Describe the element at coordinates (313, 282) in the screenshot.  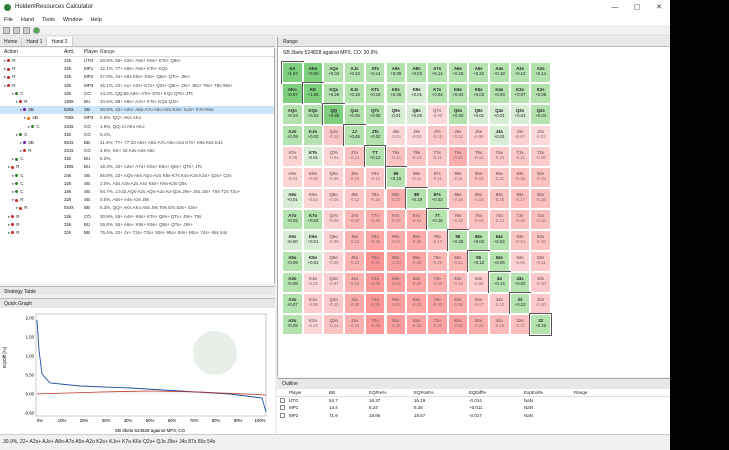
I see `hand-cell: K4o -0.02` at that location.